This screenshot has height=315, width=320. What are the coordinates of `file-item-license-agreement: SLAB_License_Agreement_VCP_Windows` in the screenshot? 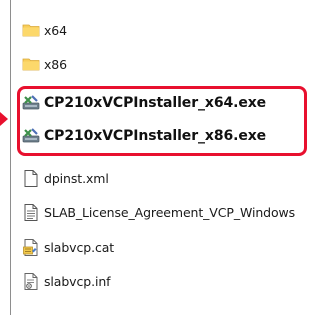 It's located at (158, 212).